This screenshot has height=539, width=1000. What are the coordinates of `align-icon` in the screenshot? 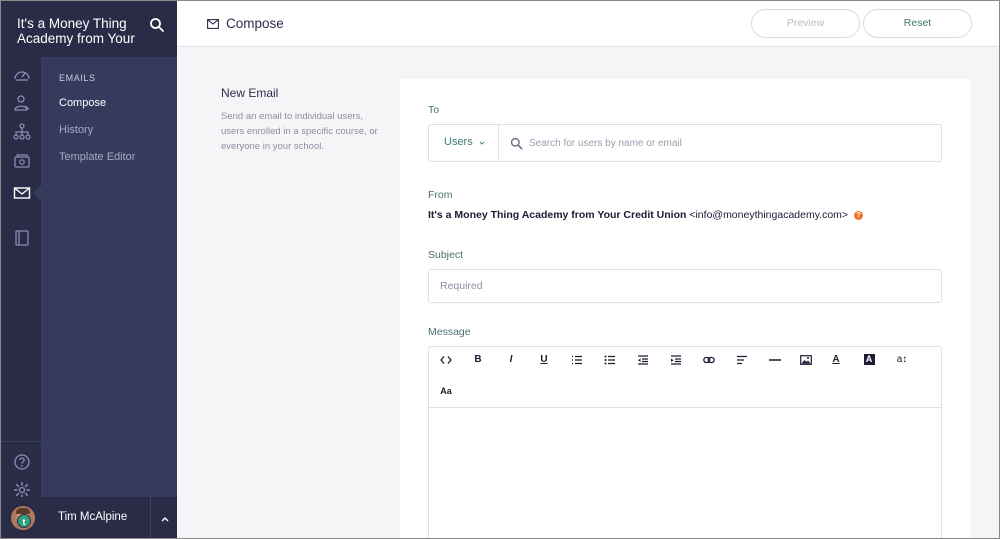 It's located at (742, 360).